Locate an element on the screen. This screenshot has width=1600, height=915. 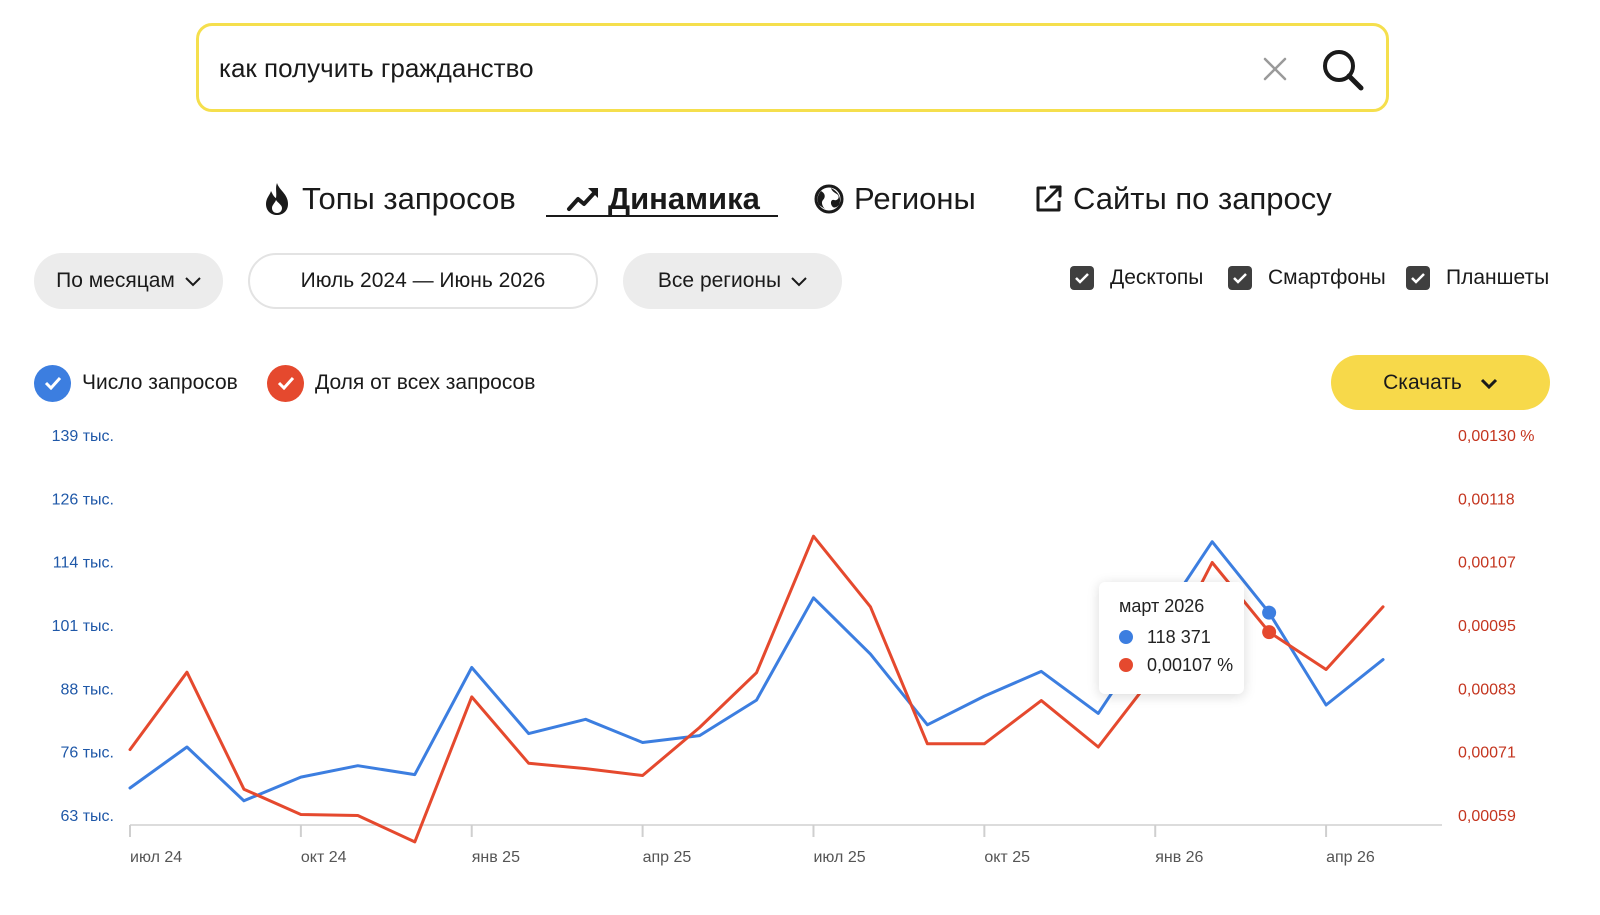
search-input is located at coordinates (709, 68).